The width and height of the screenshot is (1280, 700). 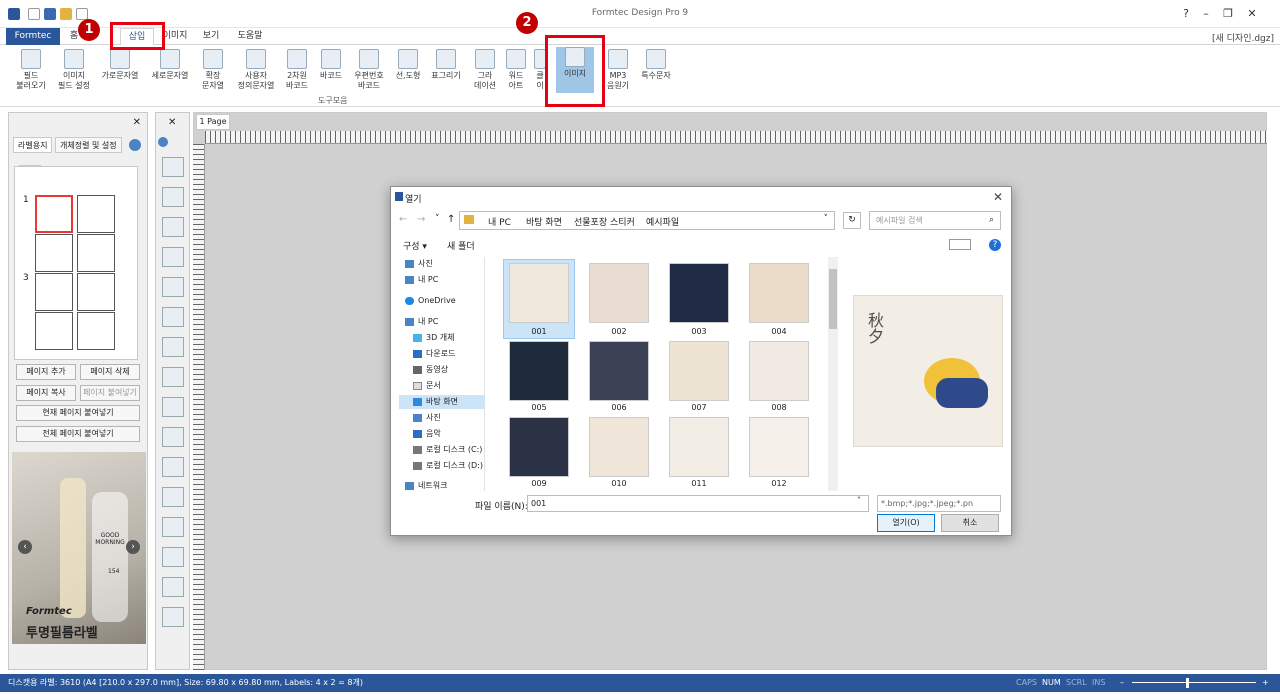 What do you see at coordinates (213, 70) in the screenshot?
I see `extended-text-button: 확장 문자열` at bounding box center [213, 70].